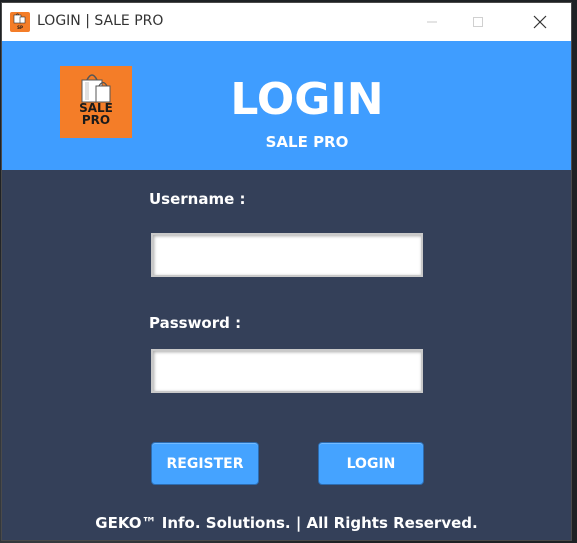  I want to click on maximize-button, so click(478, 22).